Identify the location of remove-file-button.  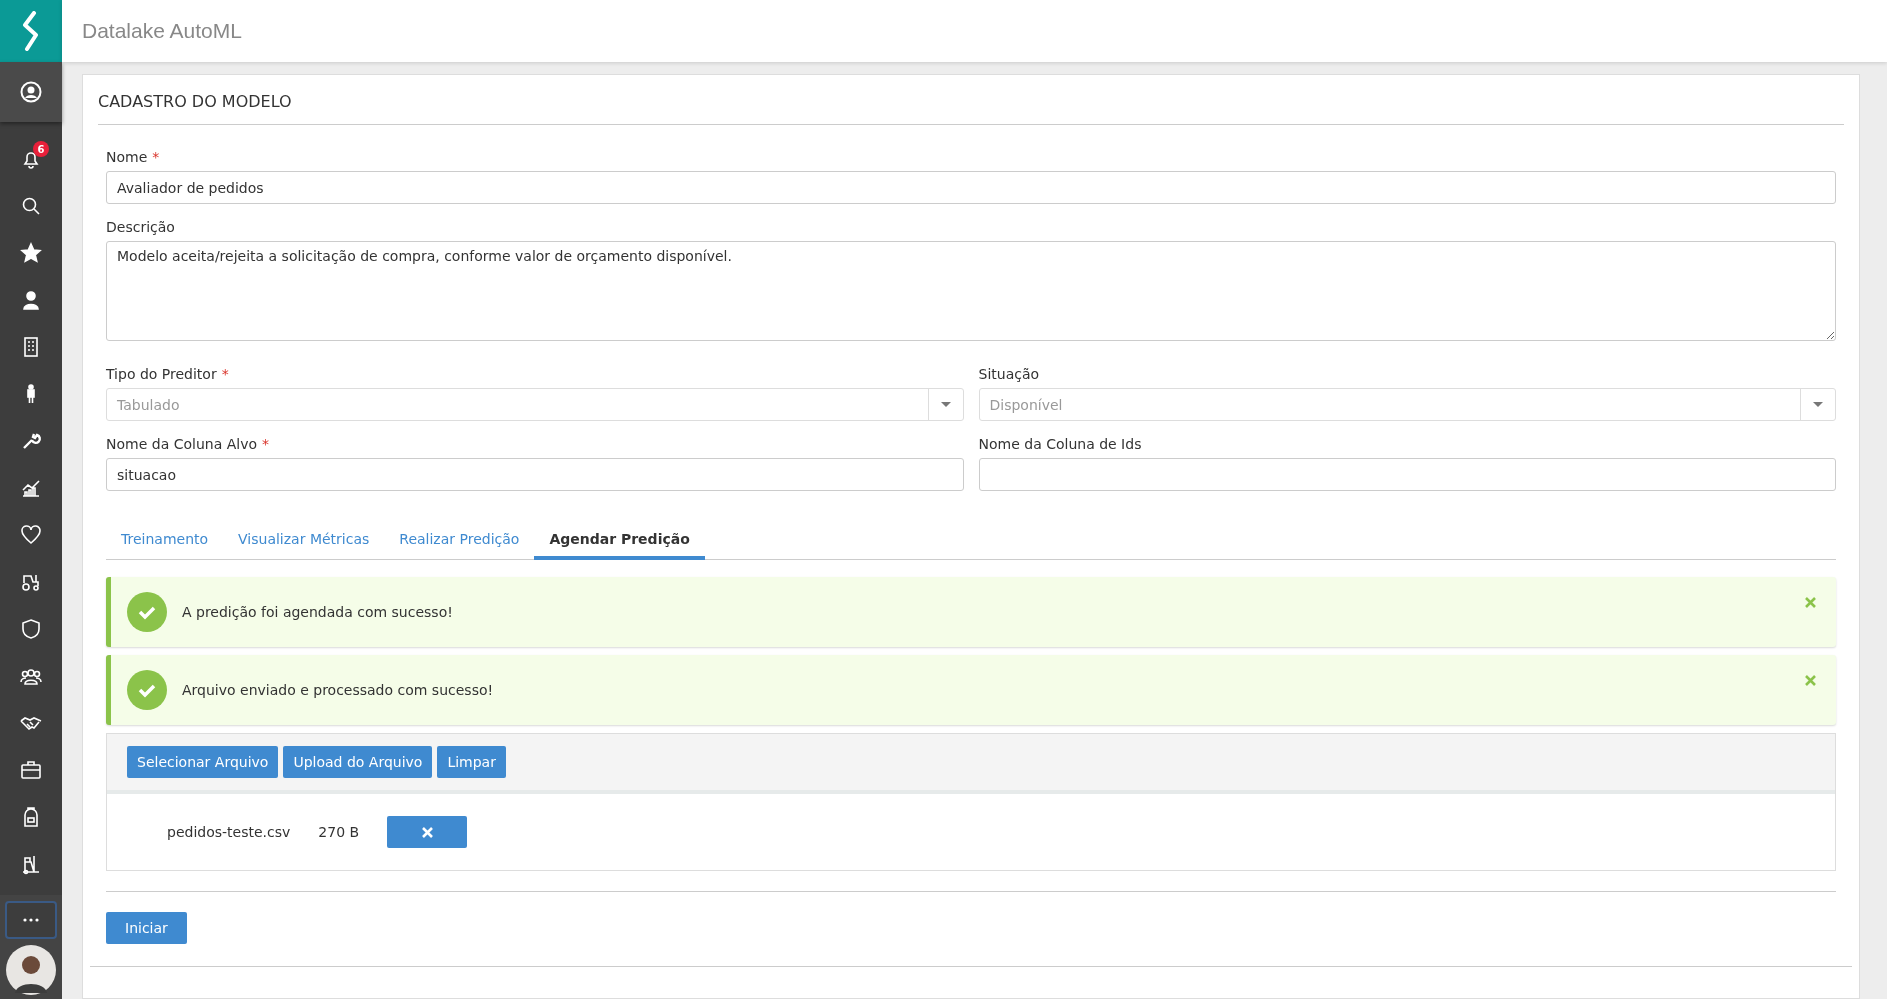
(427, 832).